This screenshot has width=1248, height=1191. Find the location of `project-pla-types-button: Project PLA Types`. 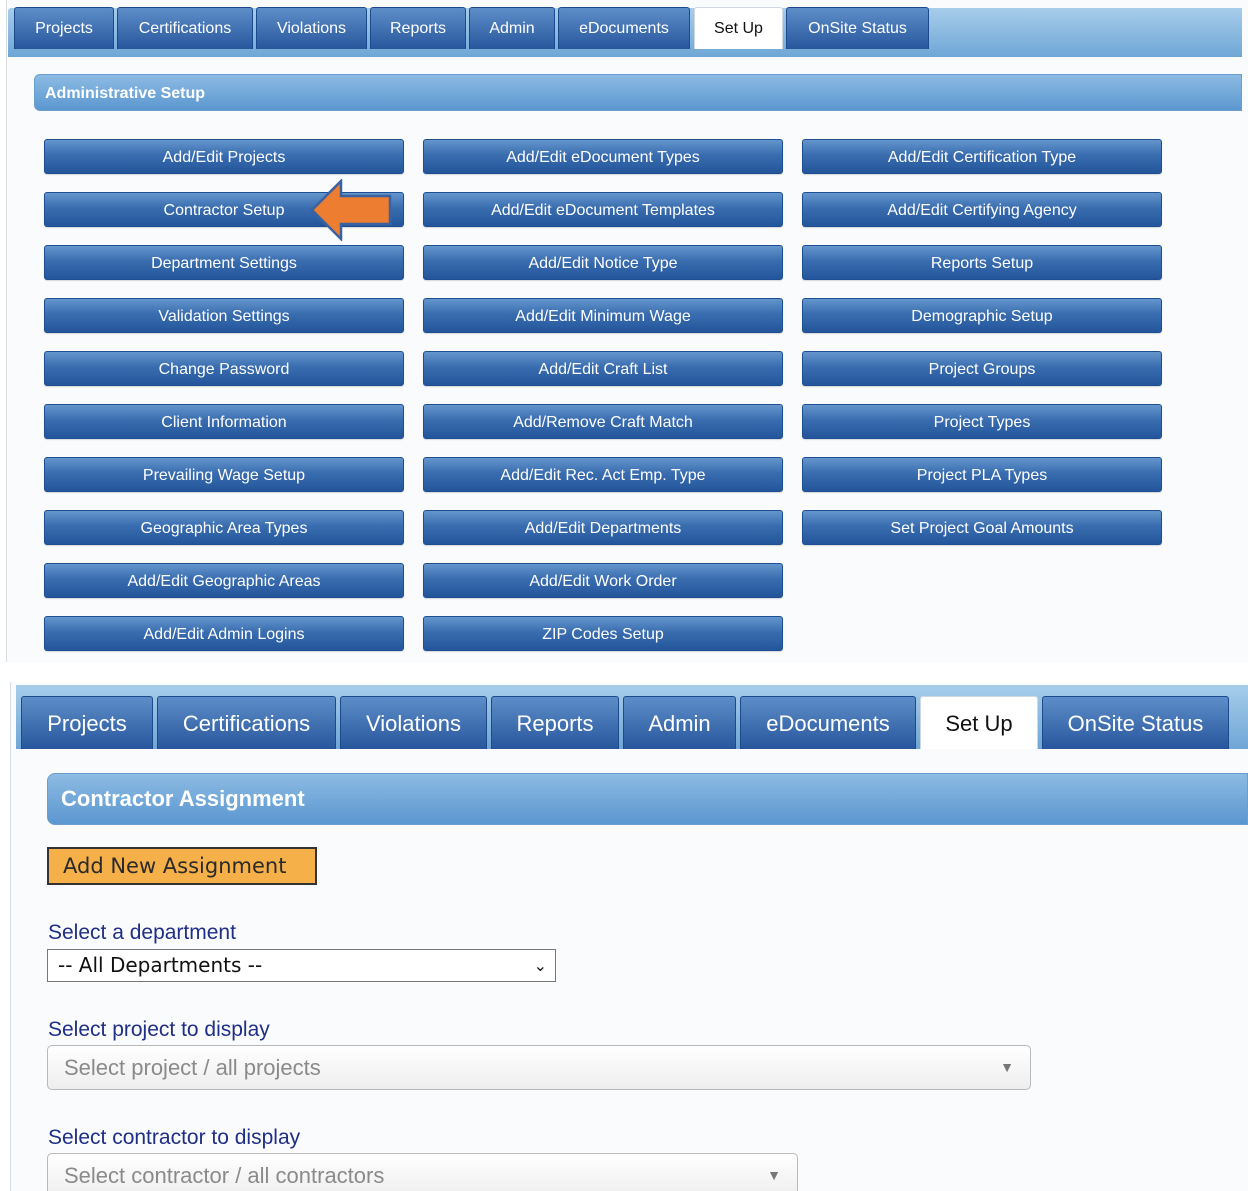

project-pla-types-button: Project PLA Types is located at coordinates (982, 474).